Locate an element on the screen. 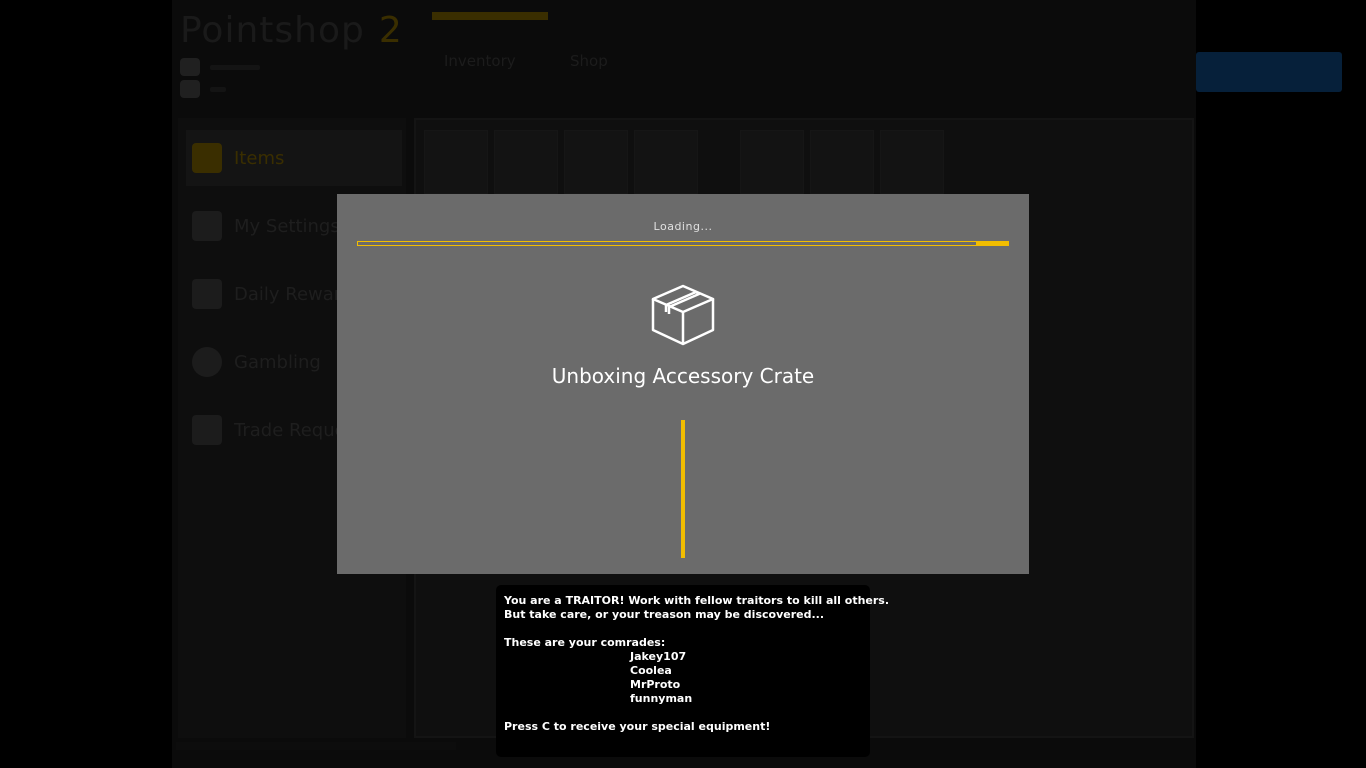 Image resolution: width=1366 pixels, height=768 pixels. tab-shop: Shop is located at coordinates (589, 61).